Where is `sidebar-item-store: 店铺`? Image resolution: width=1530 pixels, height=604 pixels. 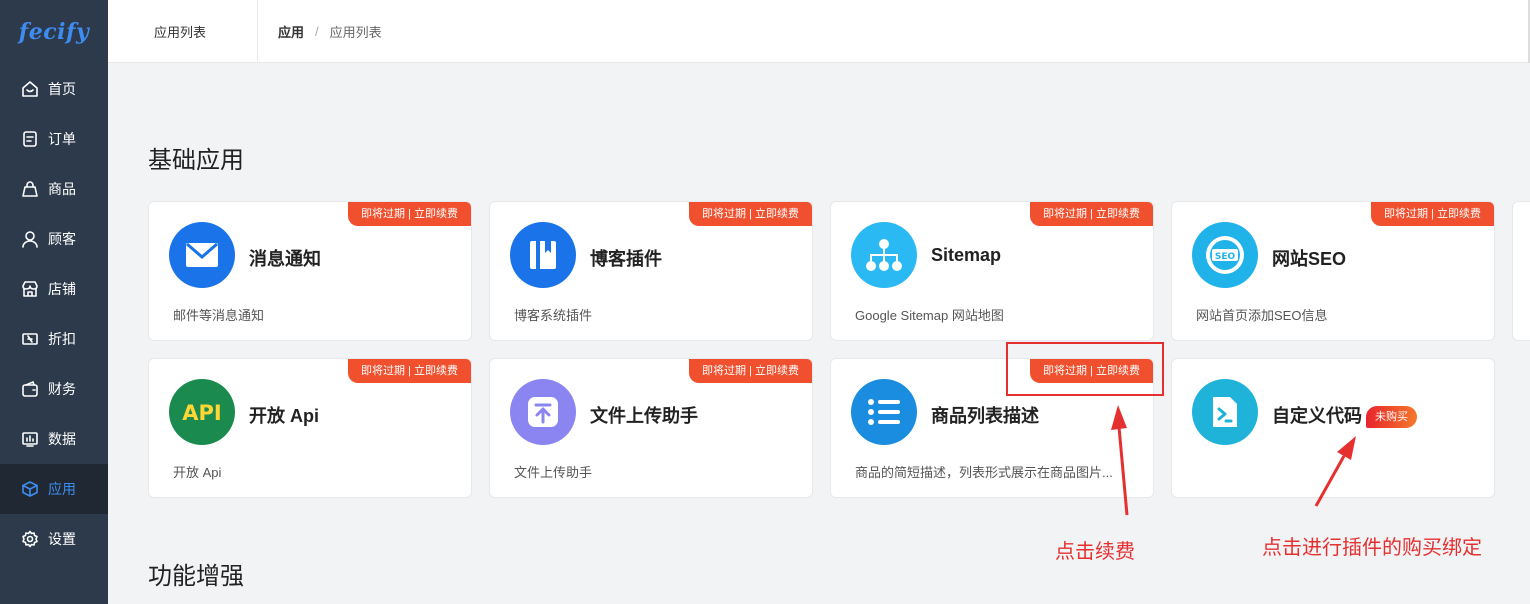
sidebar-item-store: 店铺 is located at coordinates (54, 289).